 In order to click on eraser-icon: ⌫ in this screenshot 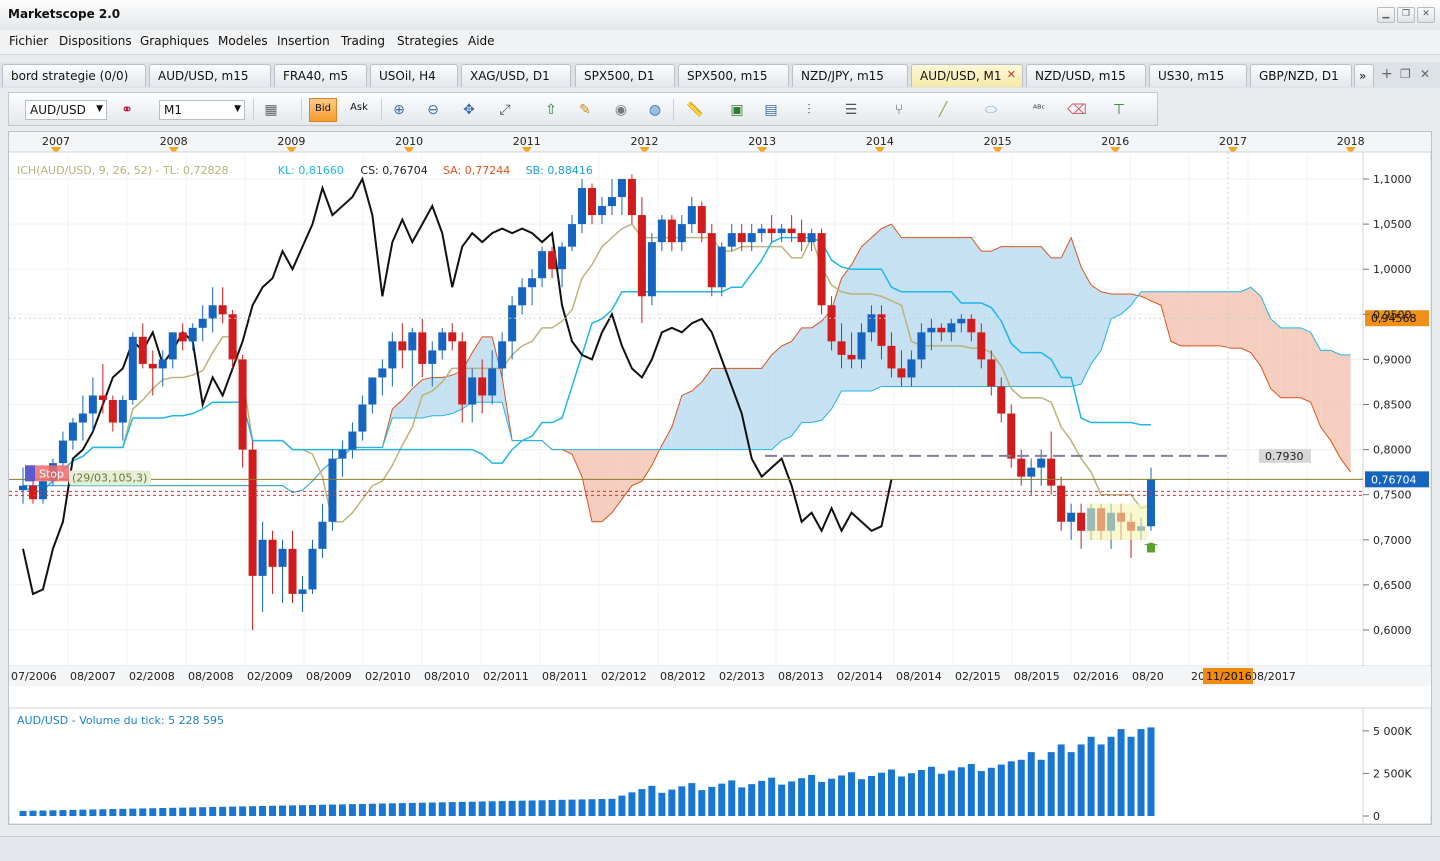, I will do `click(1077, 110)`.